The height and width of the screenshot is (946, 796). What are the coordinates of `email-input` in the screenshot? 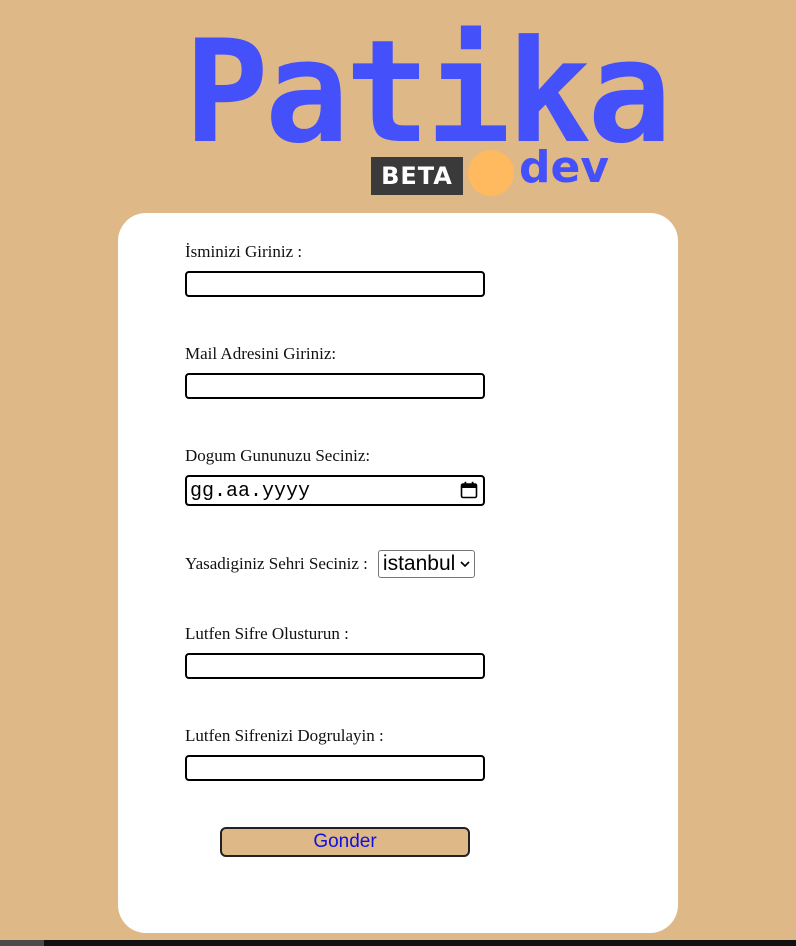 It's located at (335, 386).